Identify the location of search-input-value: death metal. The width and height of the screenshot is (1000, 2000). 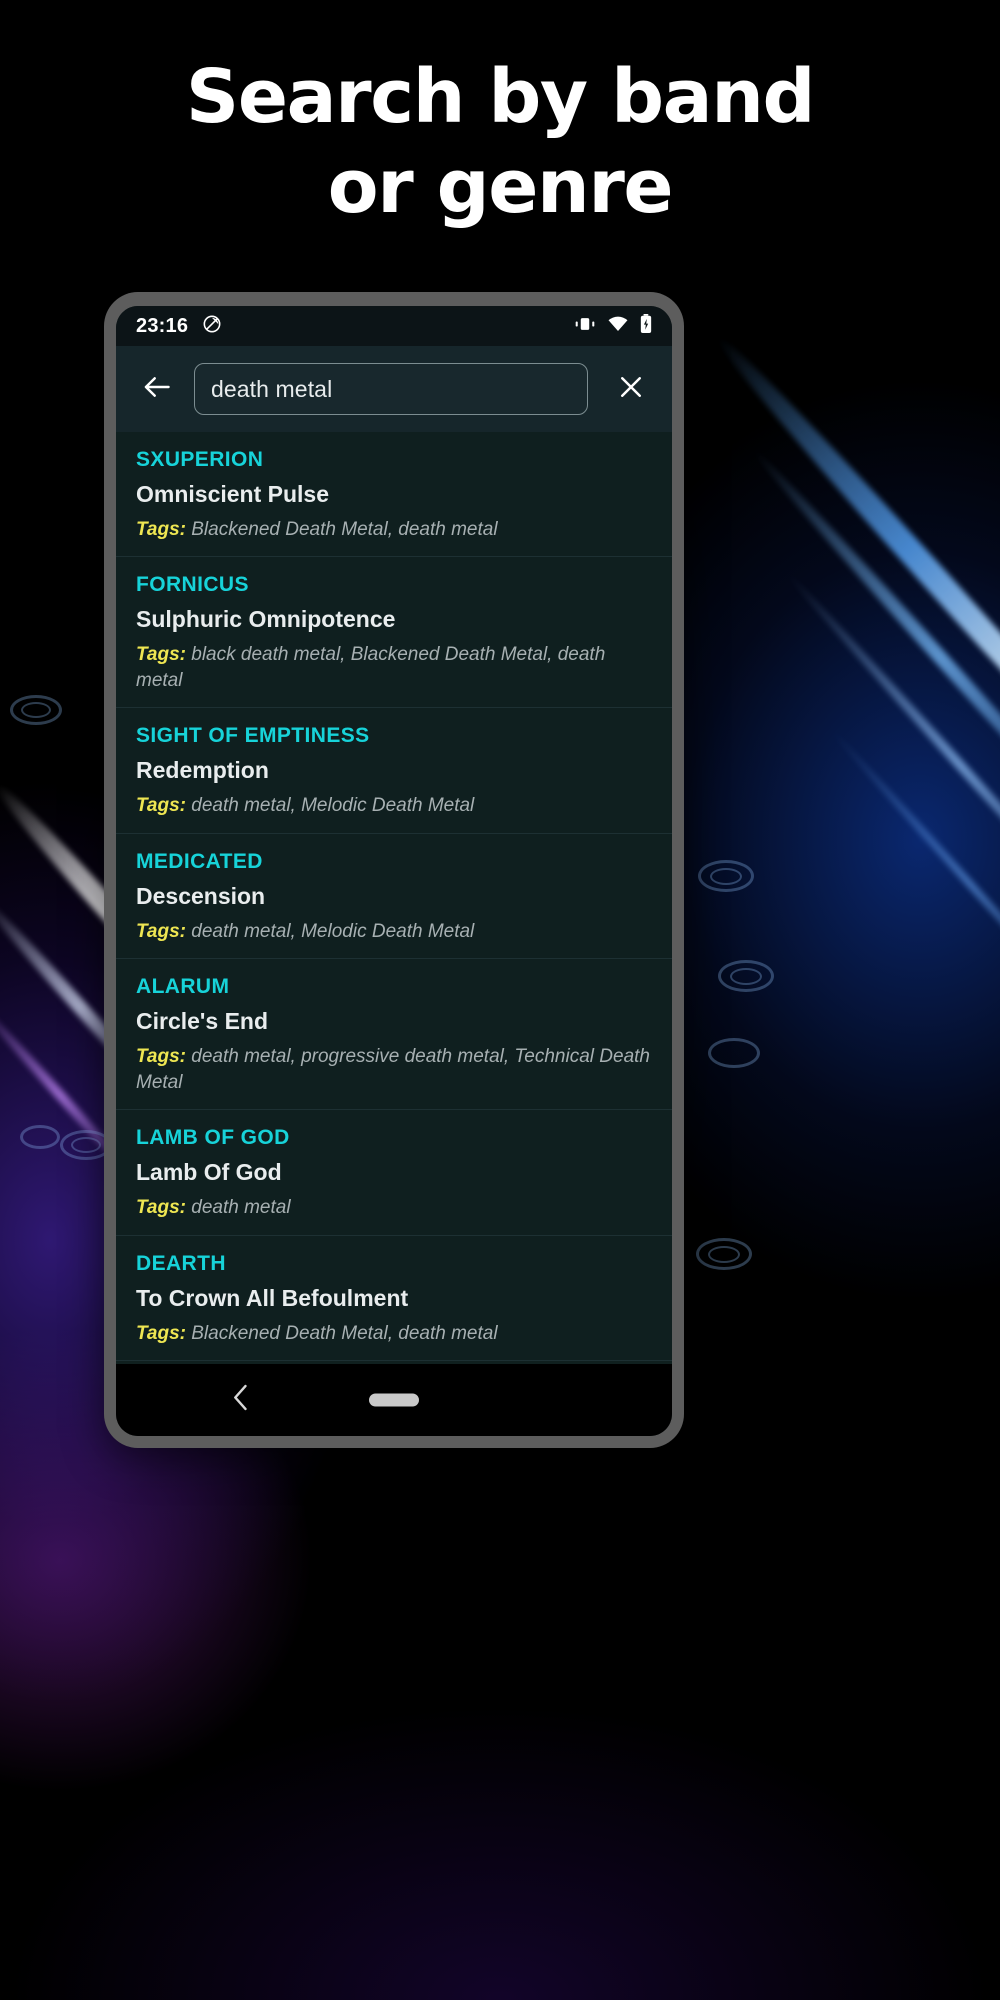
(272, 388).